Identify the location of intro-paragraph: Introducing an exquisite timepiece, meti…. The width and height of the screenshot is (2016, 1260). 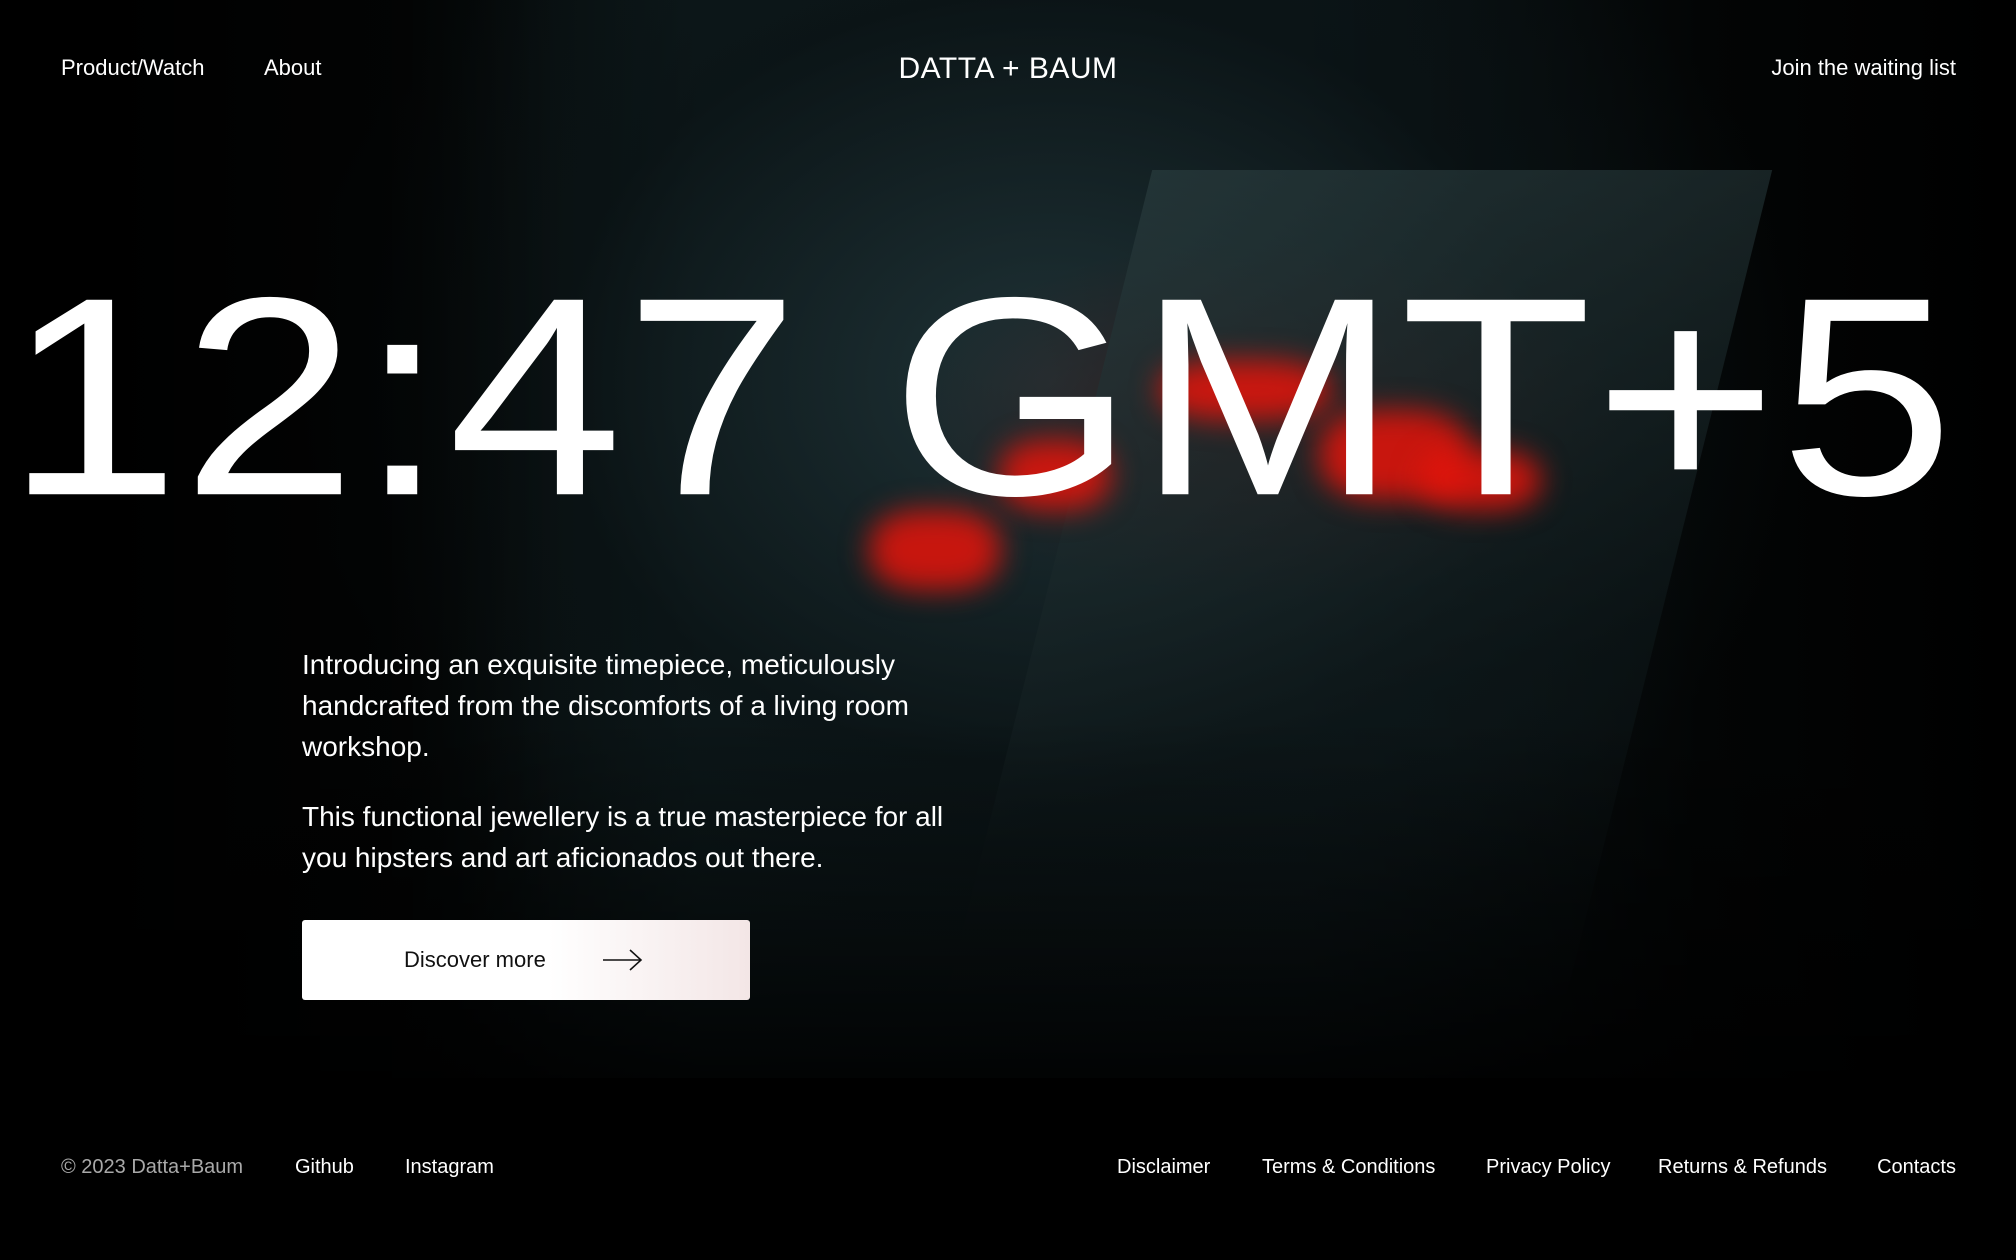
(605, 705).